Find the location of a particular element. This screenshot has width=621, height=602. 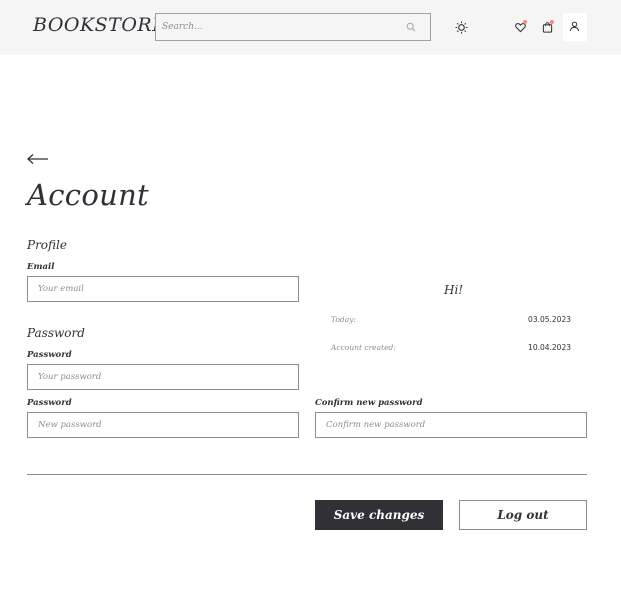

cart-icon is located at coordinates (547, 27).